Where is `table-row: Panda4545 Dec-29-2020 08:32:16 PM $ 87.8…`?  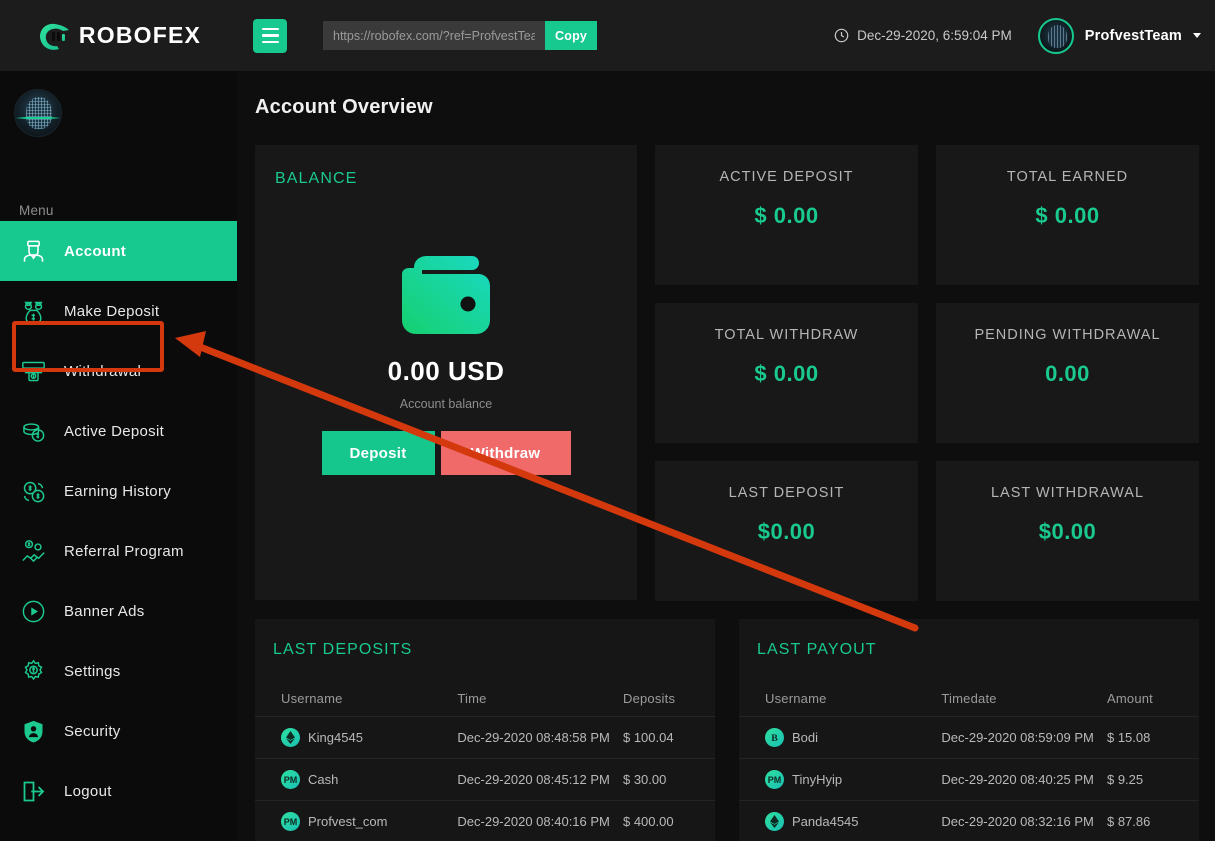 table-row: Panda4545 Dec-29-2020 08:32:16 PM $ 87.8… is located at coordinates (969, 820).